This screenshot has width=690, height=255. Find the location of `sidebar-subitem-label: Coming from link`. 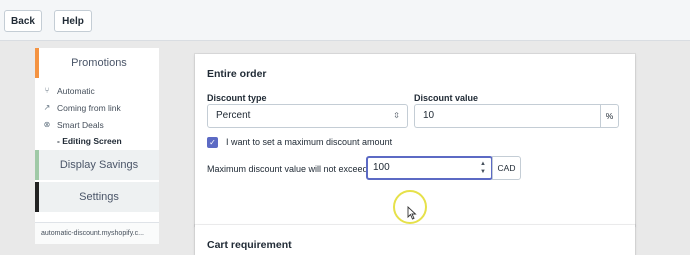

sidebar-subitem-label: Coming from link is located at coordinates (89, 108).